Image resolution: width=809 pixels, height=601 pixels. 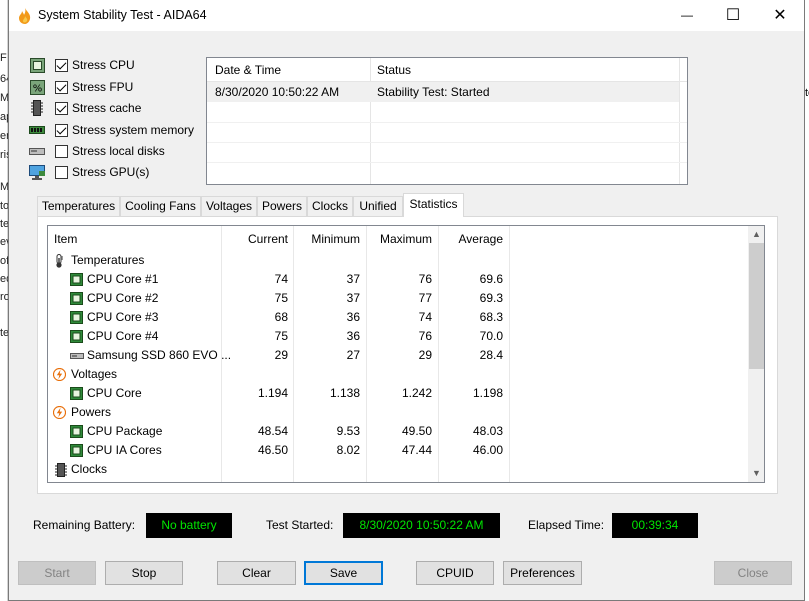 I want to click on maximum-value: 74, so click(x=425, y=317).